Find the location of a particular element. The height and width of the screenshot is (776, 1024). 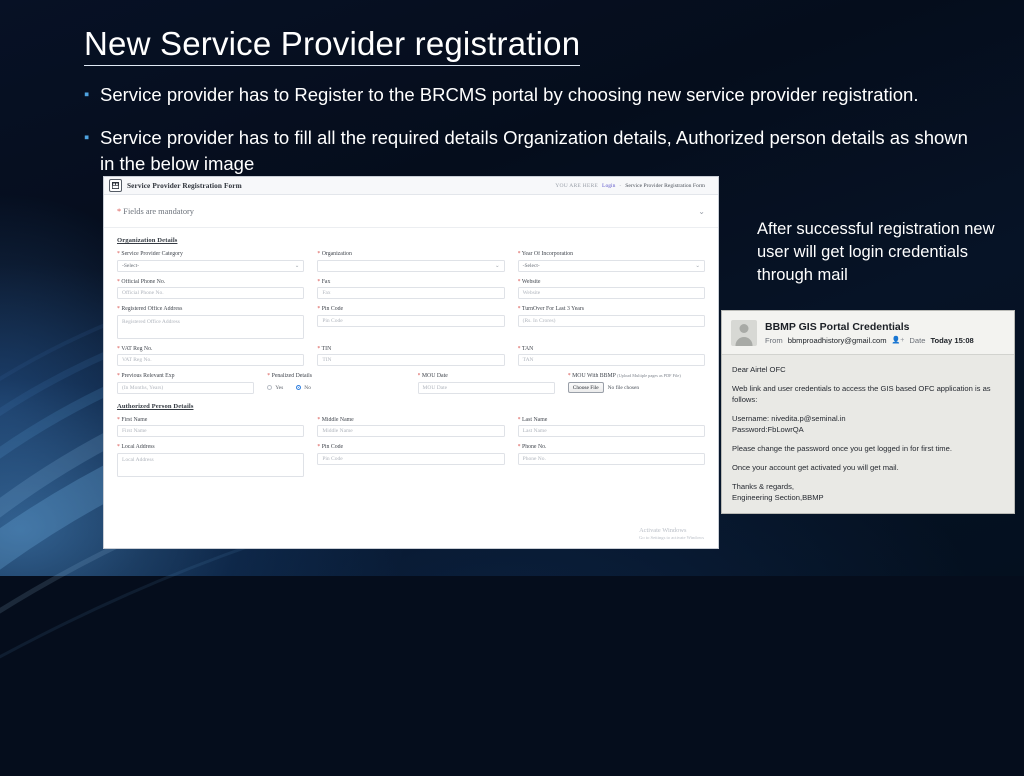

field-last-name: * Last Name Last Name is located at coordinates (611, 427).